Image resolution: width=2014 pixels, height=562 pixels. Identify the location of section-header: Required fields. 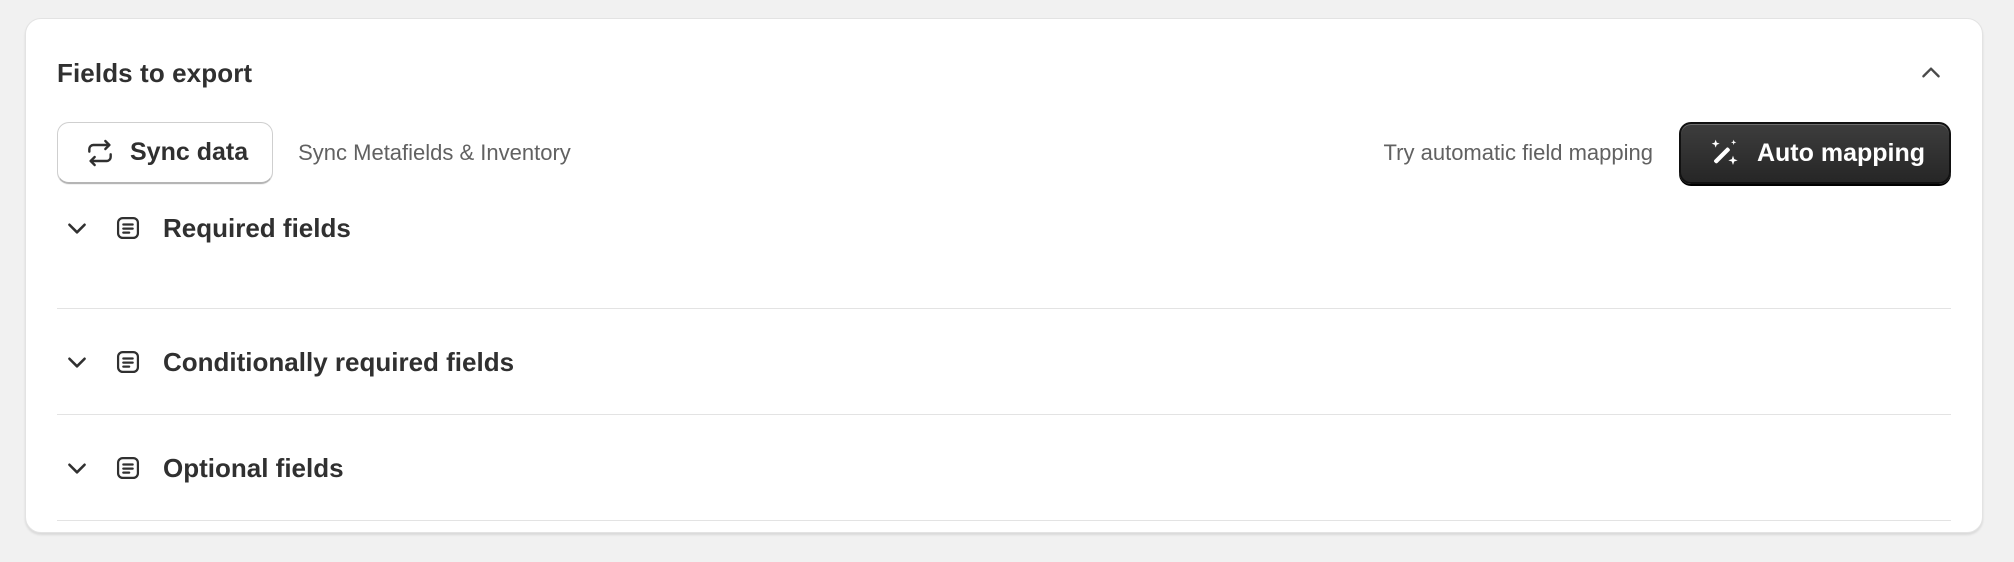
(204, 228).